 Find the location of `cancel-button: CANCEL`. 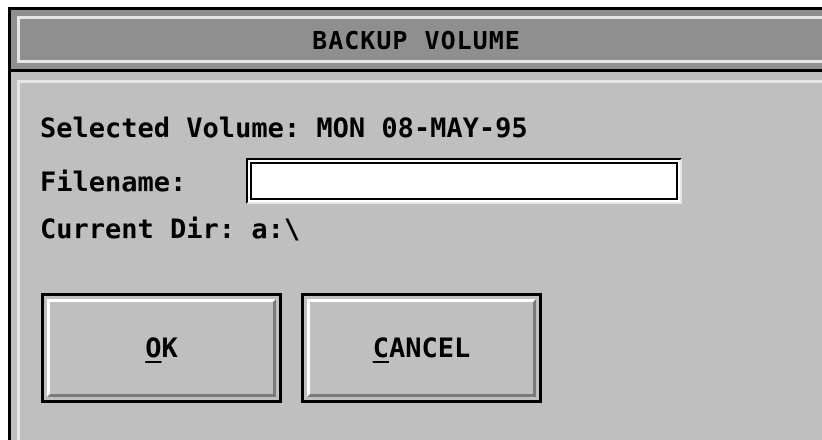

cancel-button: CANCEL is located at coordinates (421, 348).